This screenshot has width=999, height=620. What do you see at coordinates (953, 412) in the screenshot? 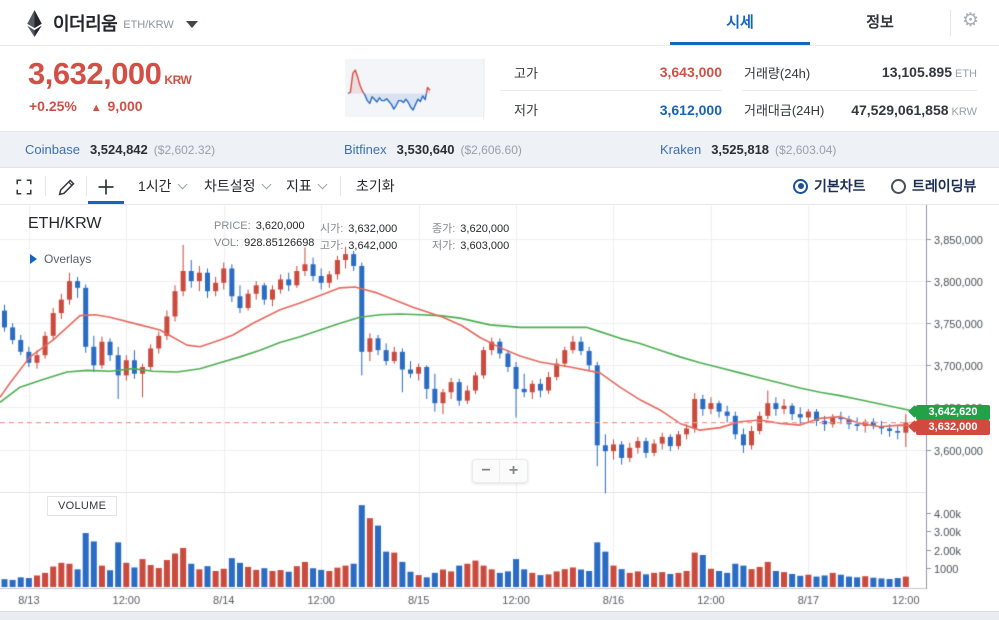
I see `ma-value-badge: 3,642,620` at bounding box center [953, 412].